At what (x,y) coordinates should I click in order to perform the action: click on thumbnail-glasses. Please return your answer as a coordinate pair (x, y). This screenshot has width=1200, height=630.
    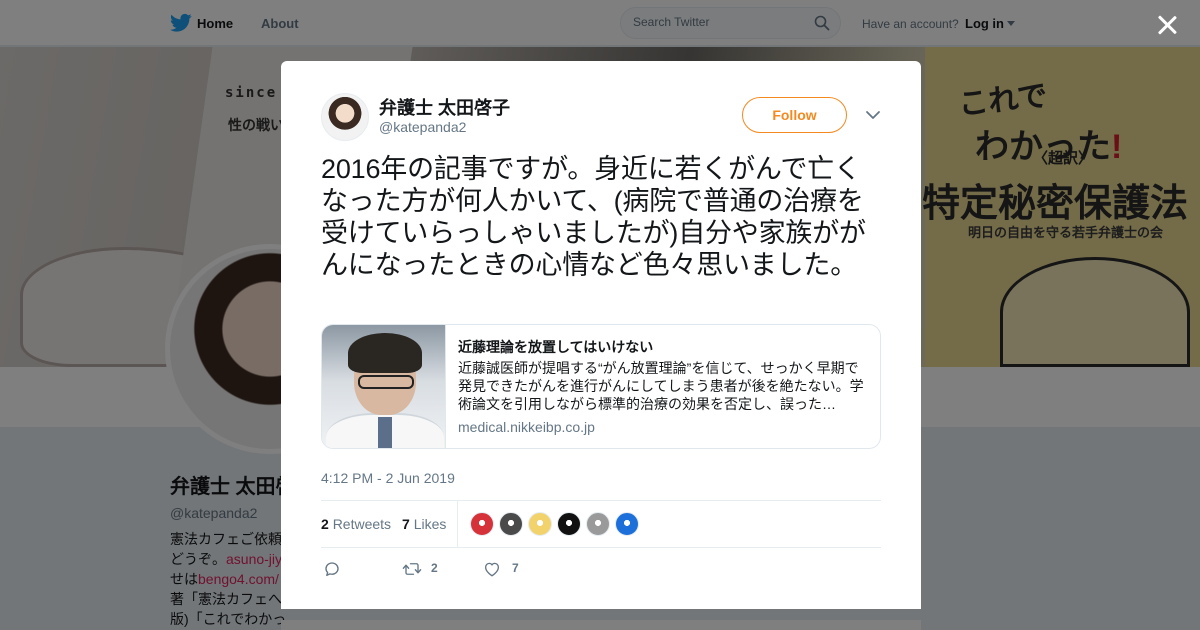
    Looking at the image, I should click on (386, 382).